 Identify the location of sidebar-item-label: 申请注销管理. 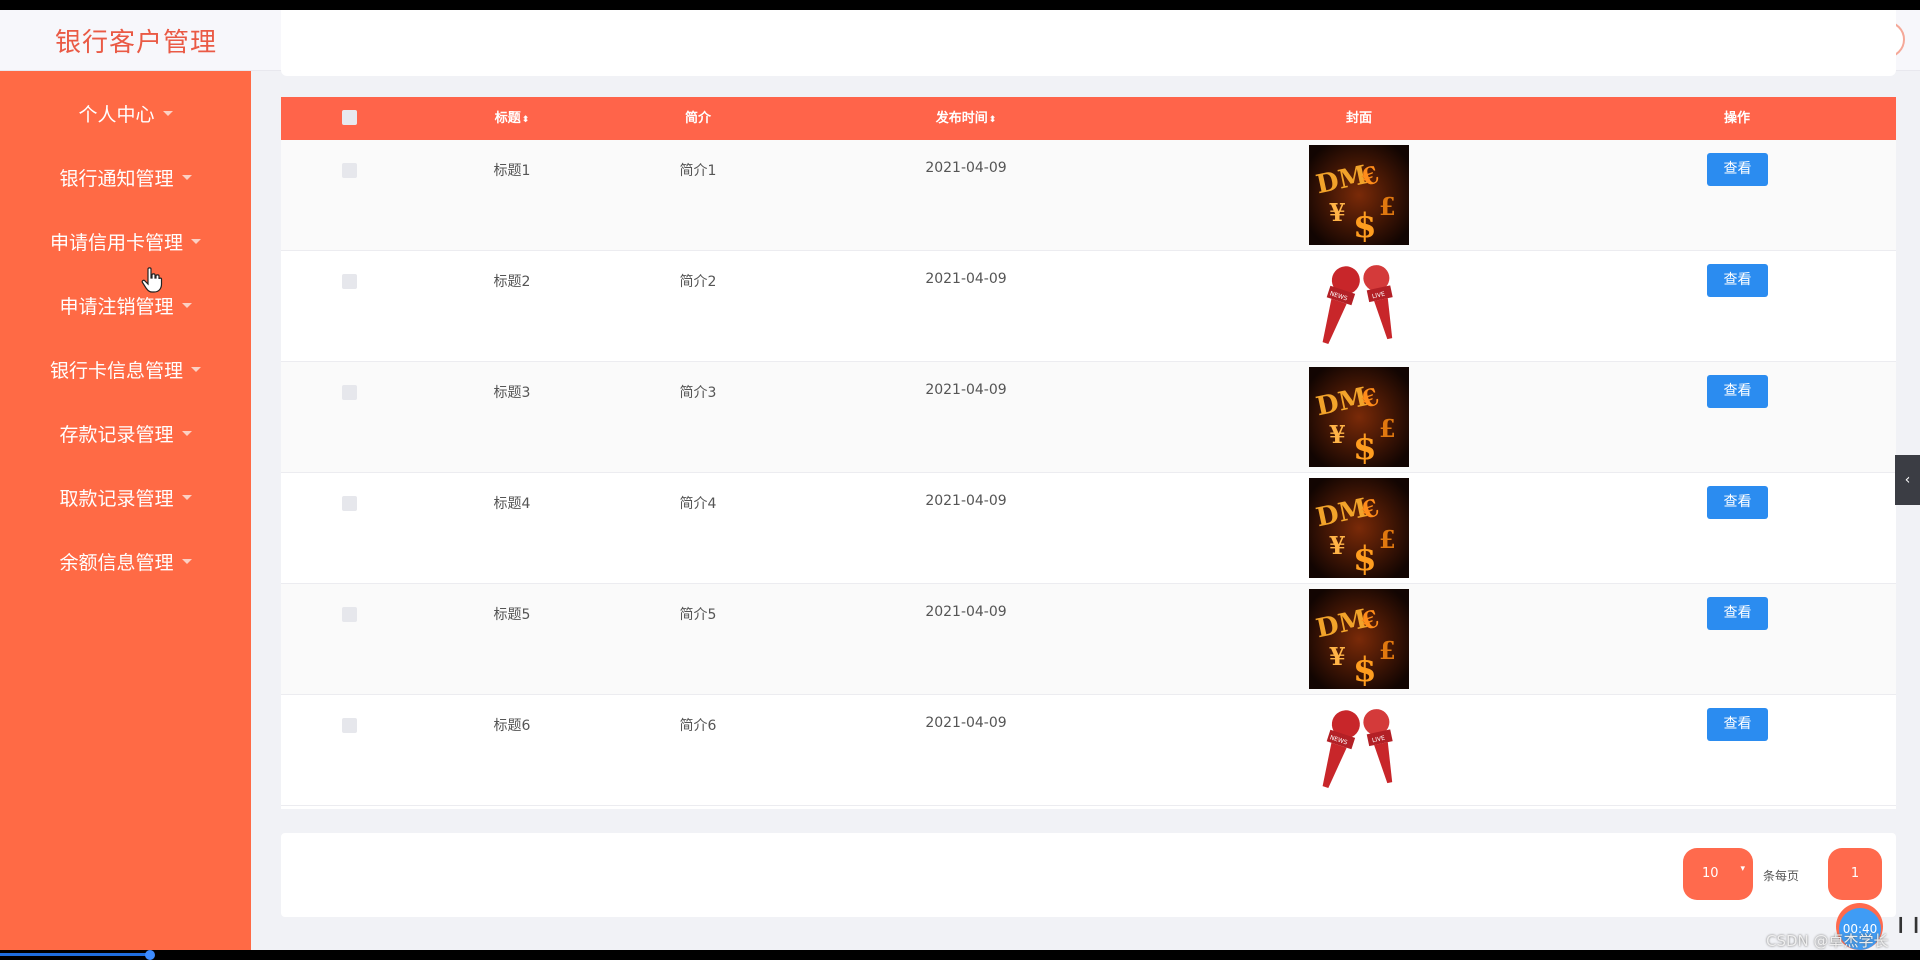
(116, 306).